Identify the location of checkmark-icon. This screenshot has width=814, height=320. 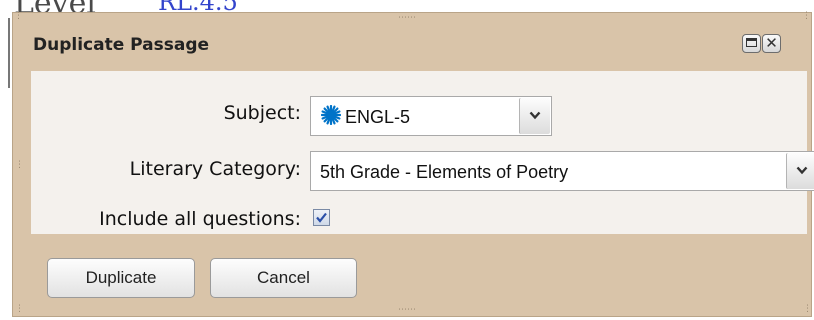
(321, 217).